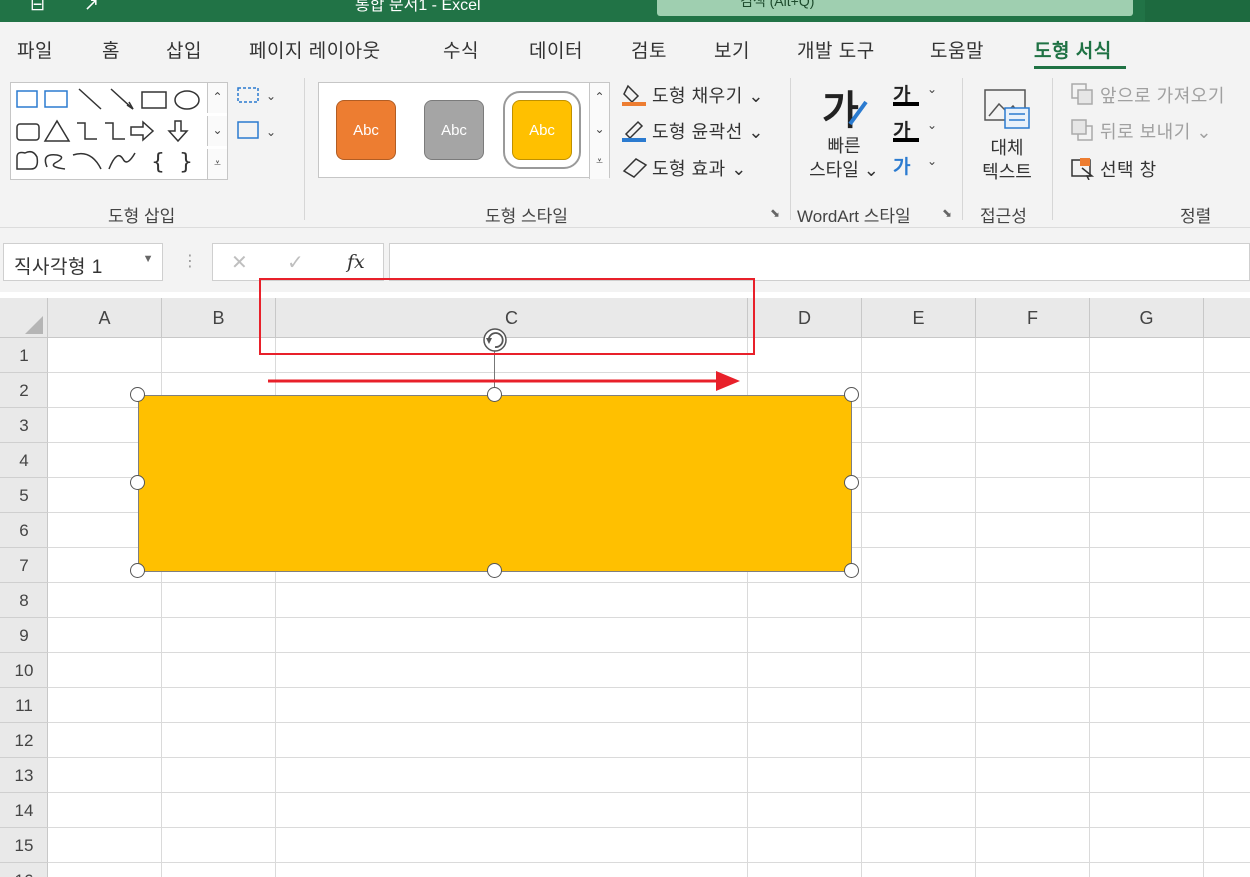 The width and height of the screenshot is (1250, 877). Describe the element at coordinates (24, 775) in the screenshot. I see `row-header: 13` at that location.